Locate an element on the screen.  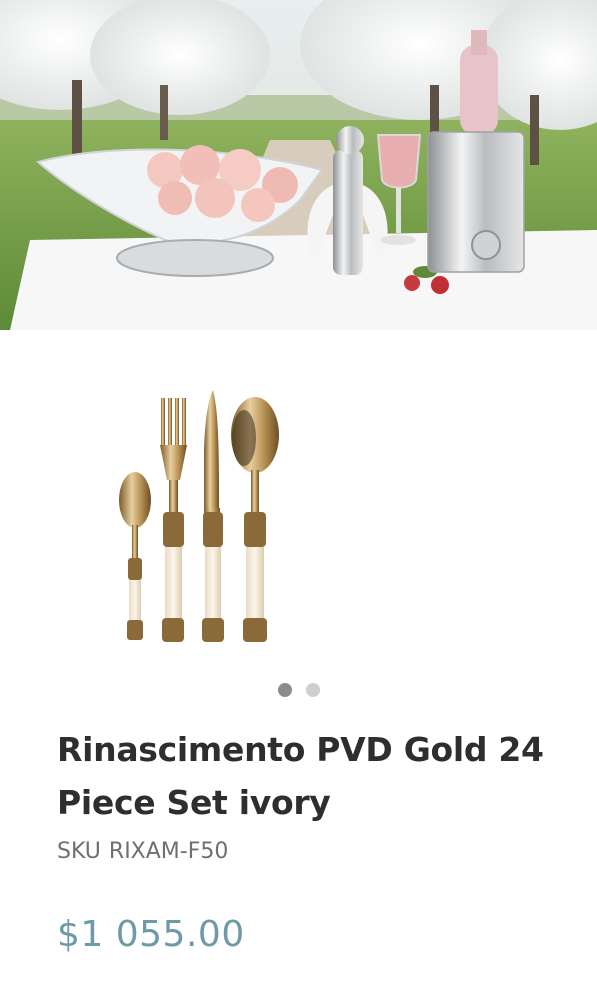
sku-value: RIXAM-F50 is located at coordinates (168, 851).